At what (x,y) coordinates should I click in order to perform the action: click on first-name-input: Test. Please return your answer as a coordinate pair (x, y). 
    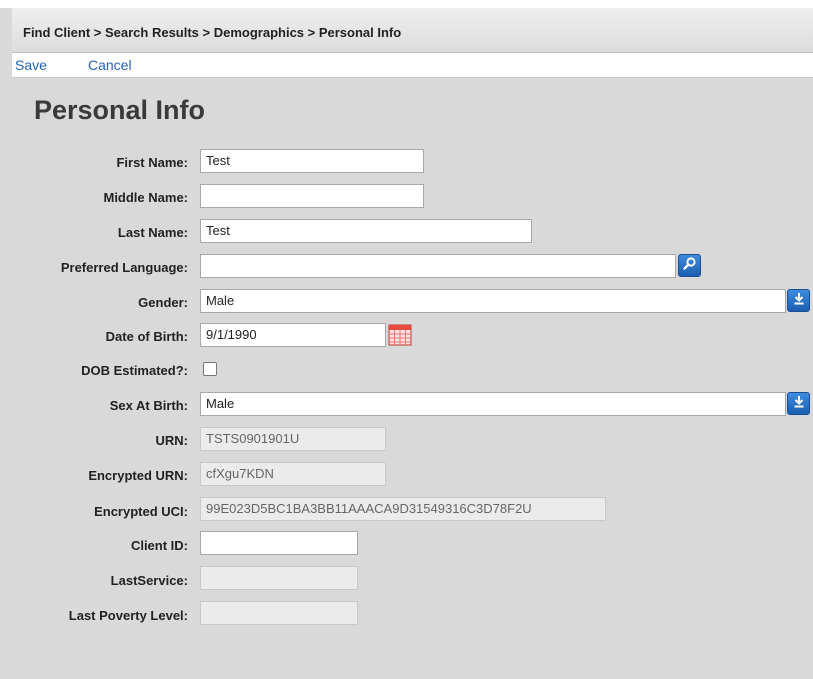
    Looking at the image, I should click on (312, 161).